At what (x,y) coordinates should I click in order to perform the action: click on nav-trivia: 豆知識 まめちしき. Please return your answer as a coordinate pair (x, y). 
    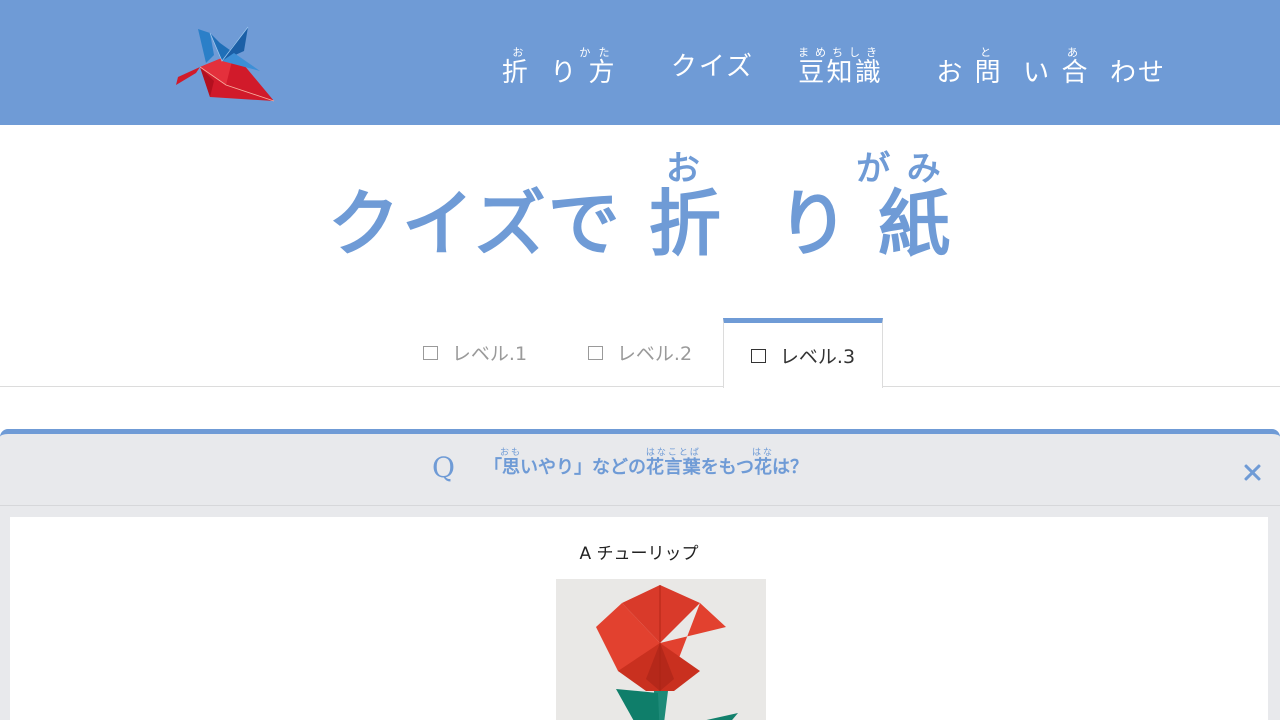
    Looking at the image, I should click on (845, 67).